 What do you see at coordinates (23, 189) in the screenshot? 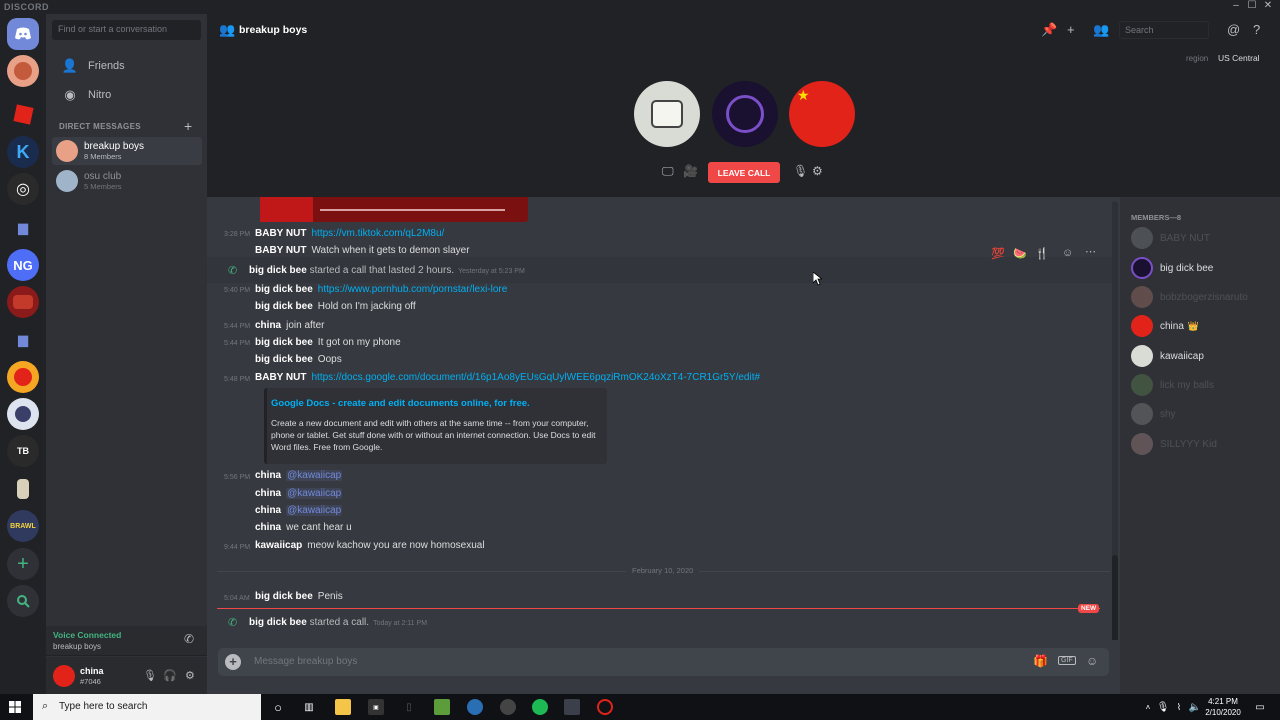
I see `server-icon-osu: ◎` at bounding box center [23, 189].